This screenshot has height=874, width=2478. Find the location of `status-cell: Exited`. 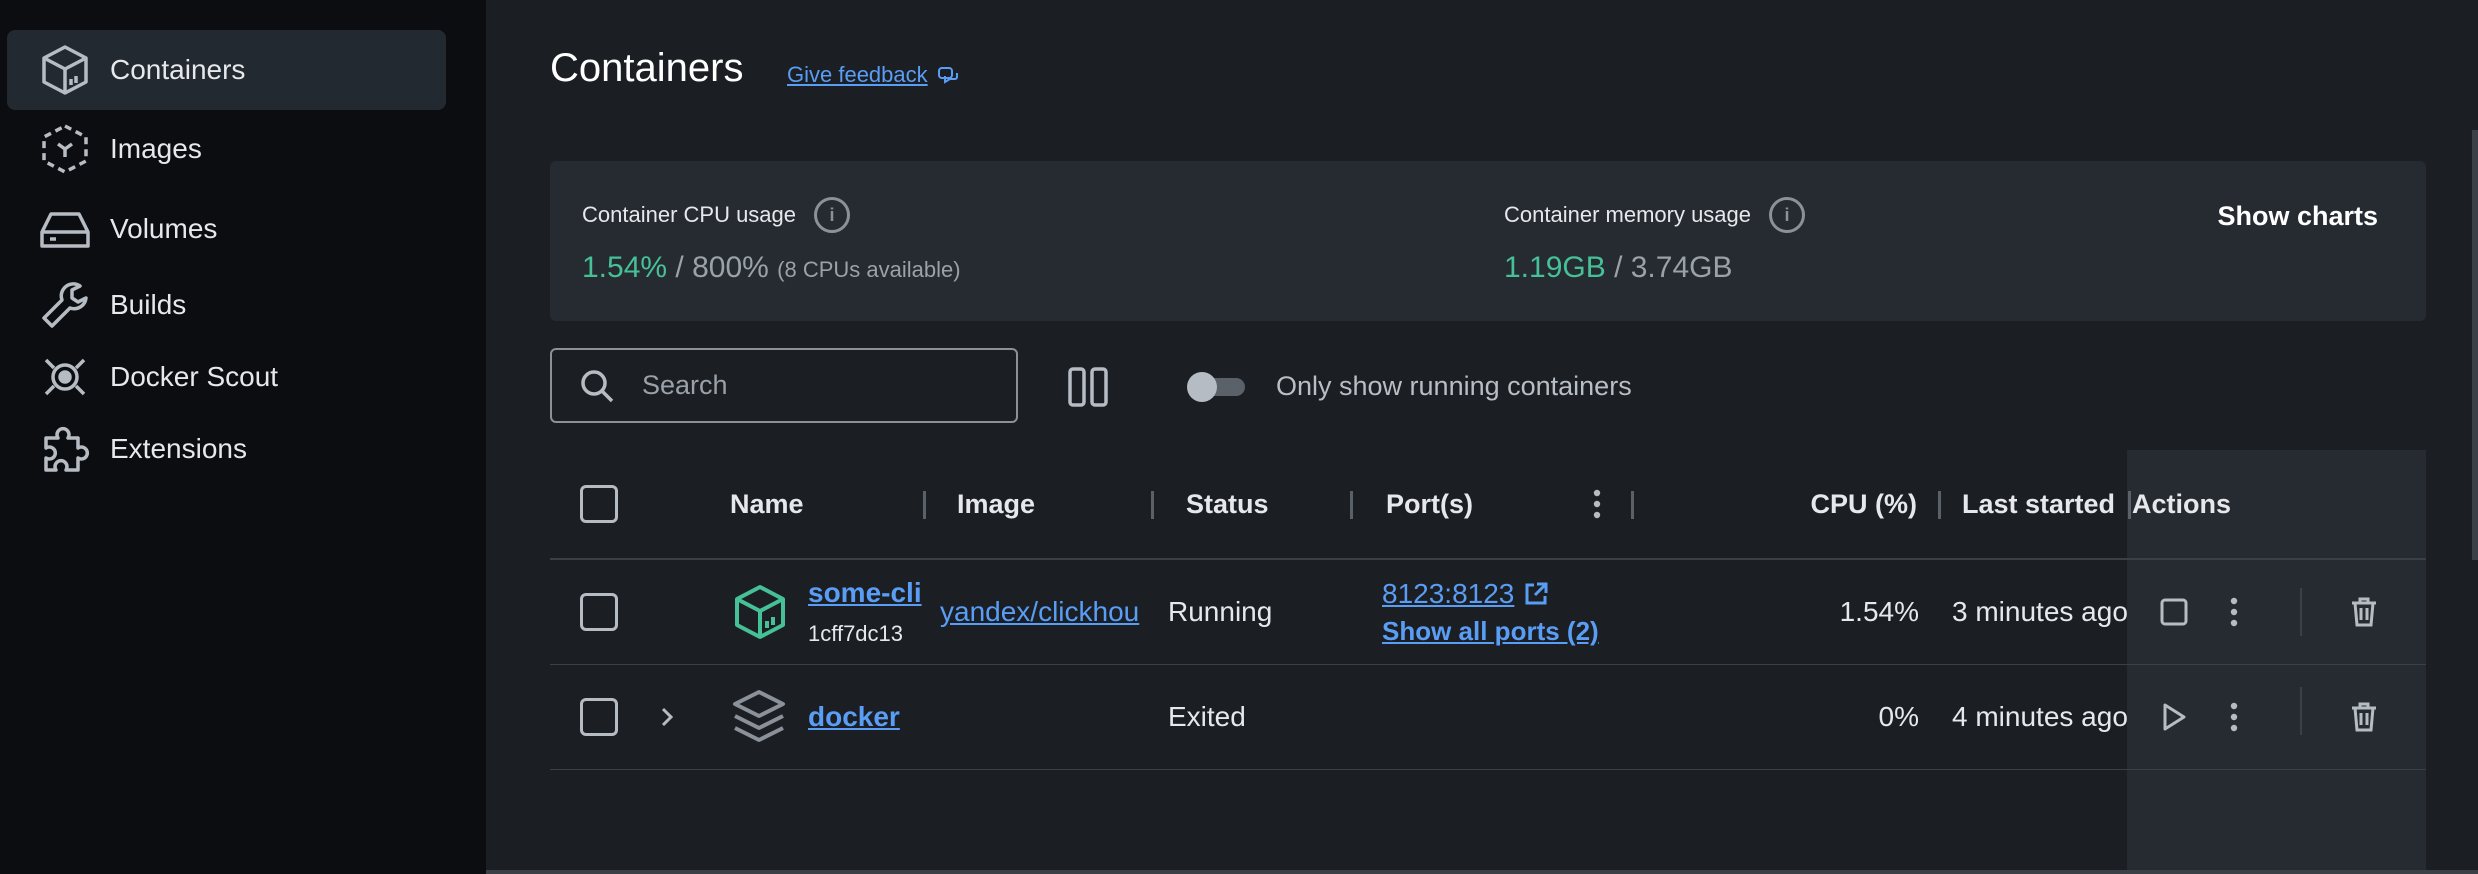

status-cell: Exited is located at coordinates (1207, 716).